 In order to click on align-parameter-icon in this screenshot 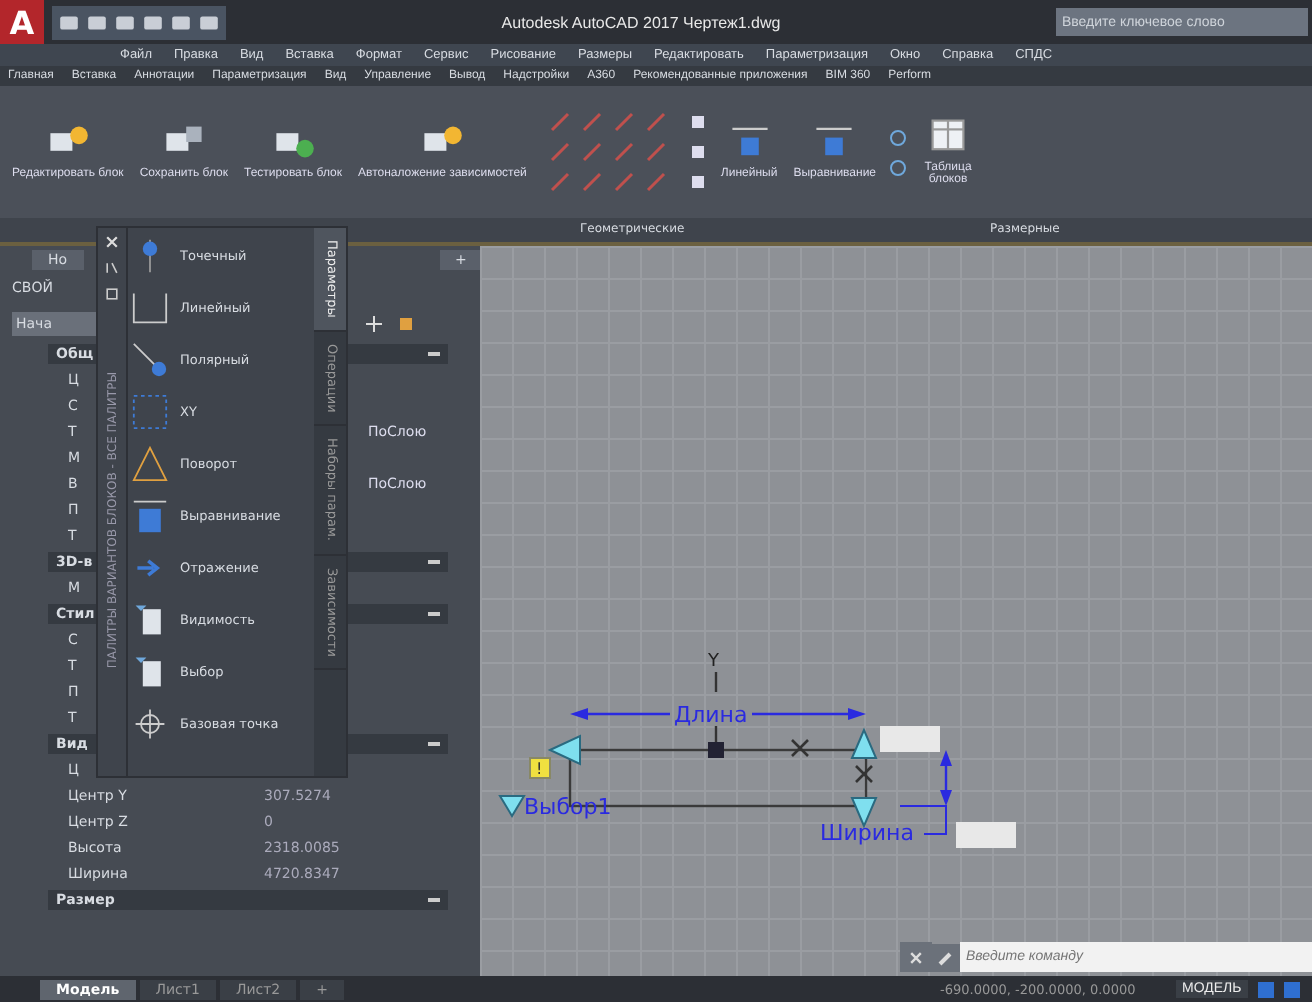, I will do `click(150, 516)`.